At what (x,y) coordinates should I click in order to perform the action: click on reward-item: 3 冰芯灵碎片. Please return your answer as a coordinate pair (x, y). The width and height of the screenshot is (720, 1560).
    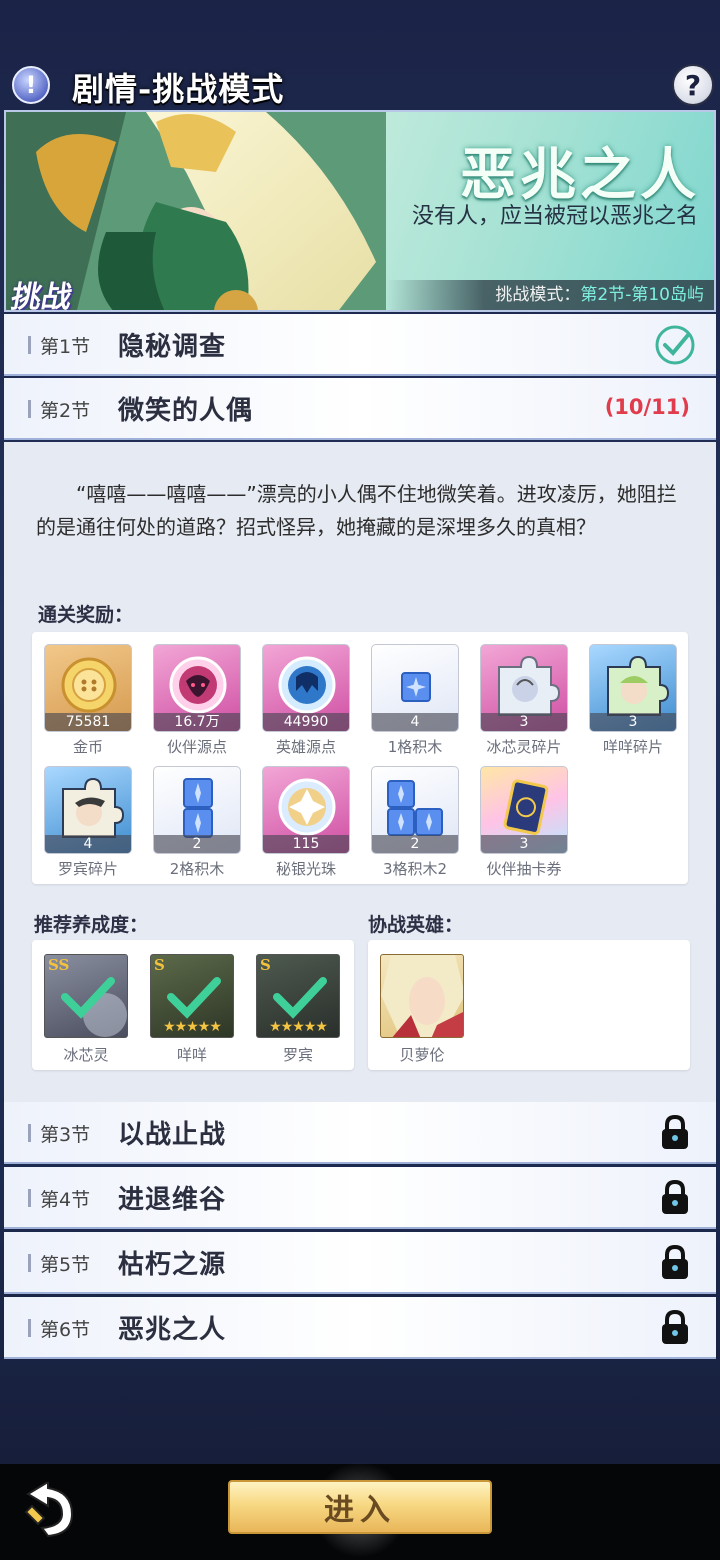
    Looking at the image, I should click on (524, 700).